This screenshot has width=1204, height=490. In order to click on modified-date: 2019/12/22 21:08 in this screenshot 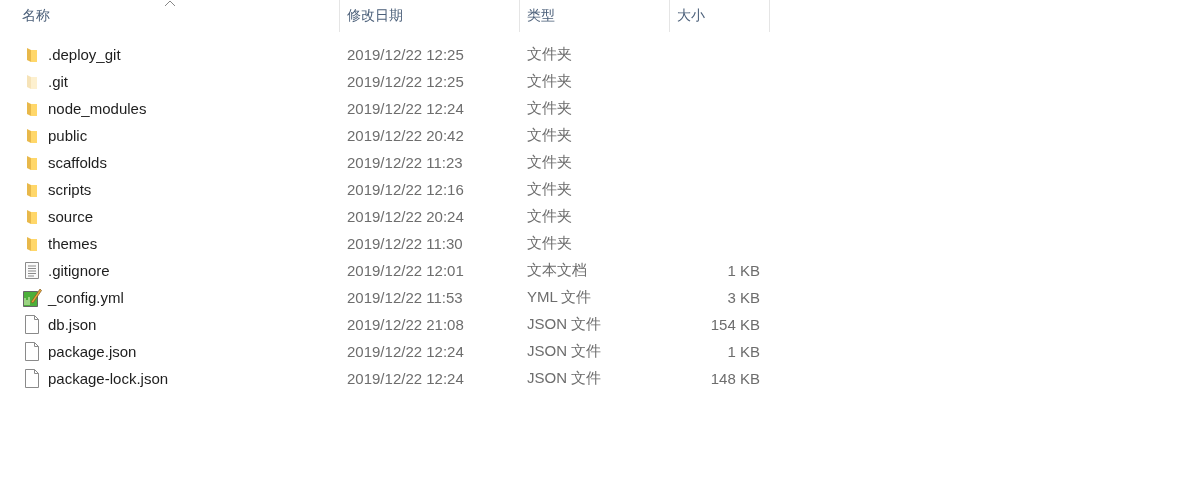, I will do `click(405, 324)`.